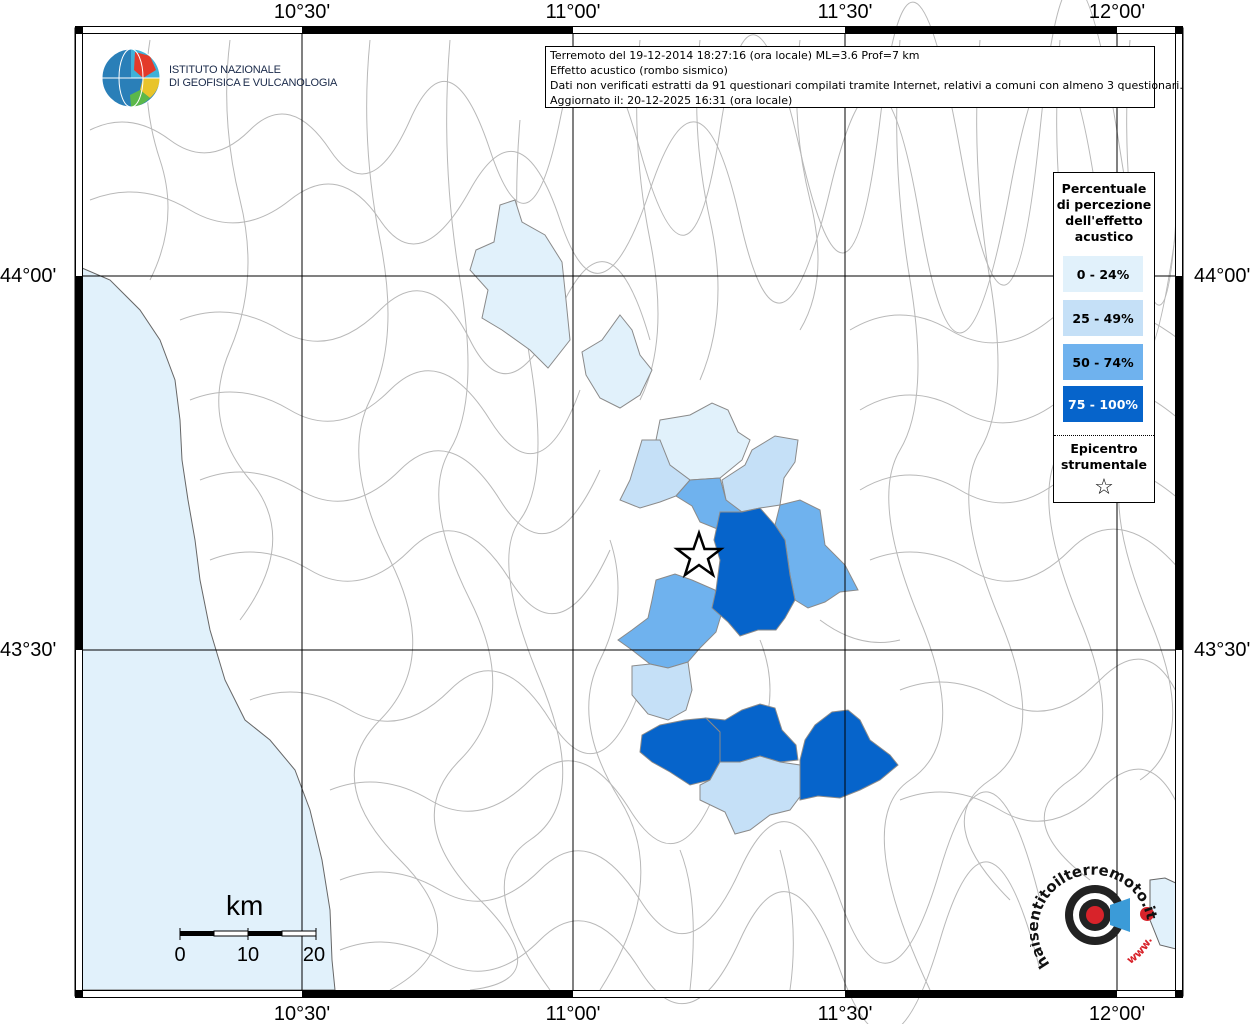 Image resolution: width=1256 pixels, height=1025 pixels. Describe the element at coordinates (1103, 318) in the screenshot. I see `legend-item-25-49: 25 - 49%` at that location.